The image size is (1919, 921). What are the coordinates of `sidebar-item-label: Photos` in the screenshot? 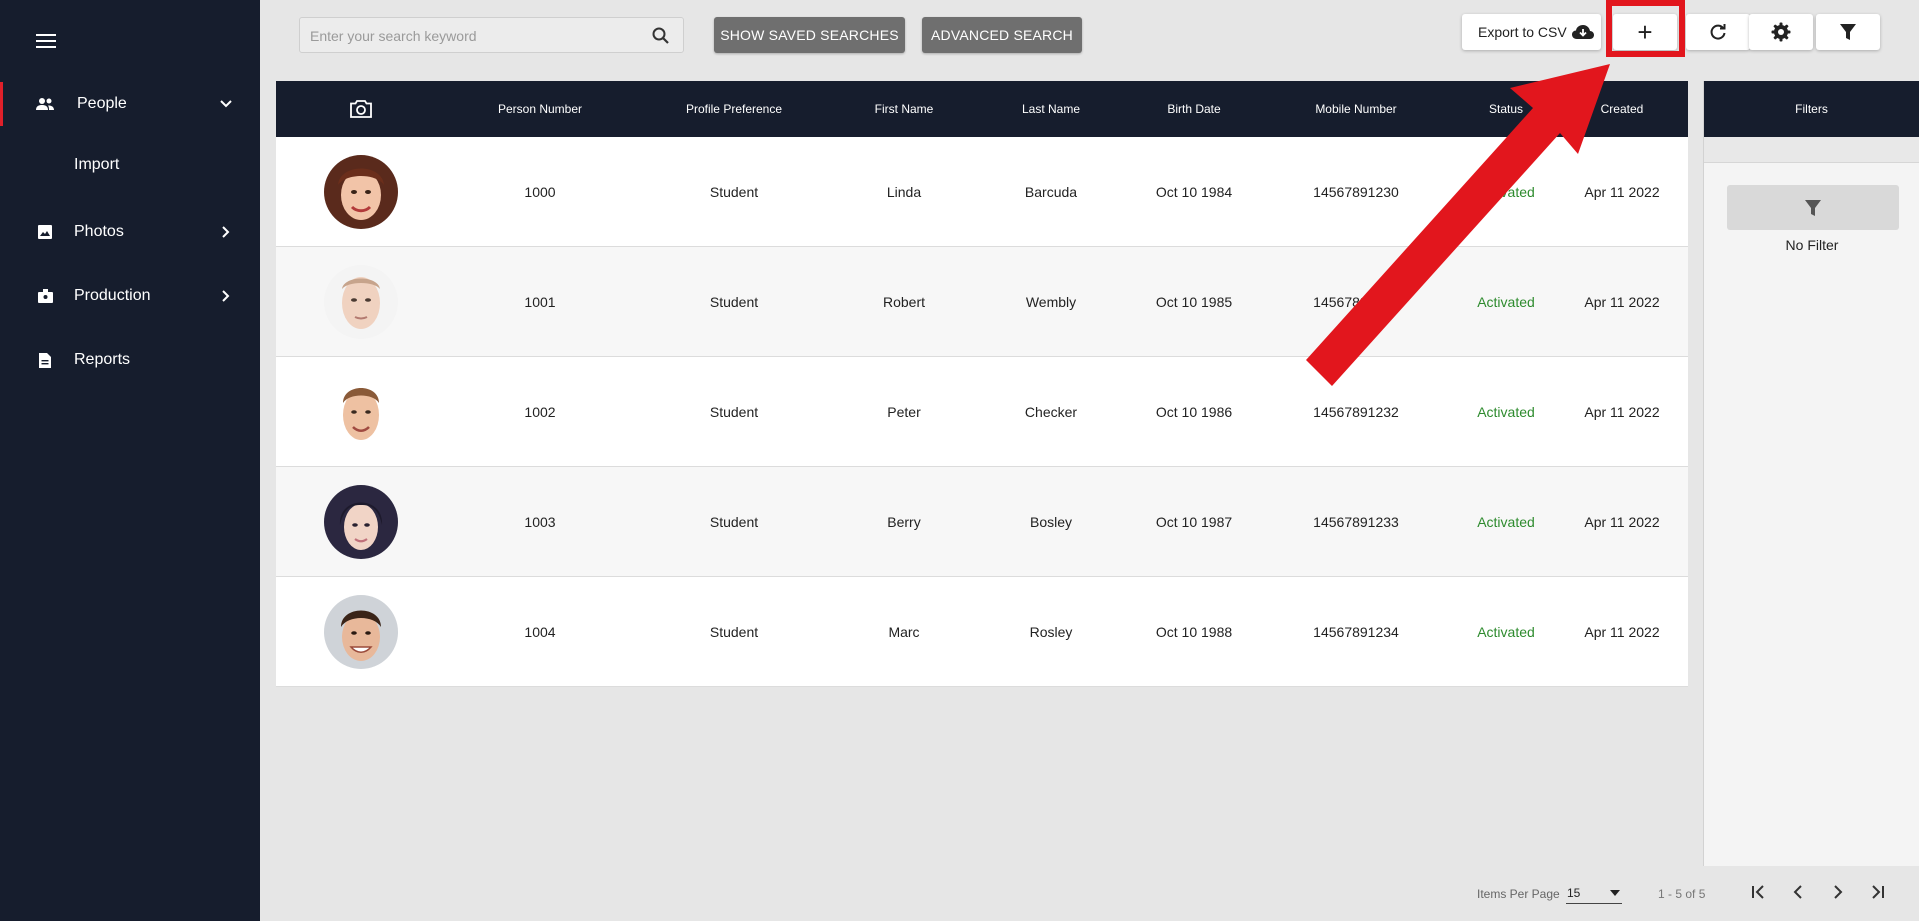 It's located at (99, 231).